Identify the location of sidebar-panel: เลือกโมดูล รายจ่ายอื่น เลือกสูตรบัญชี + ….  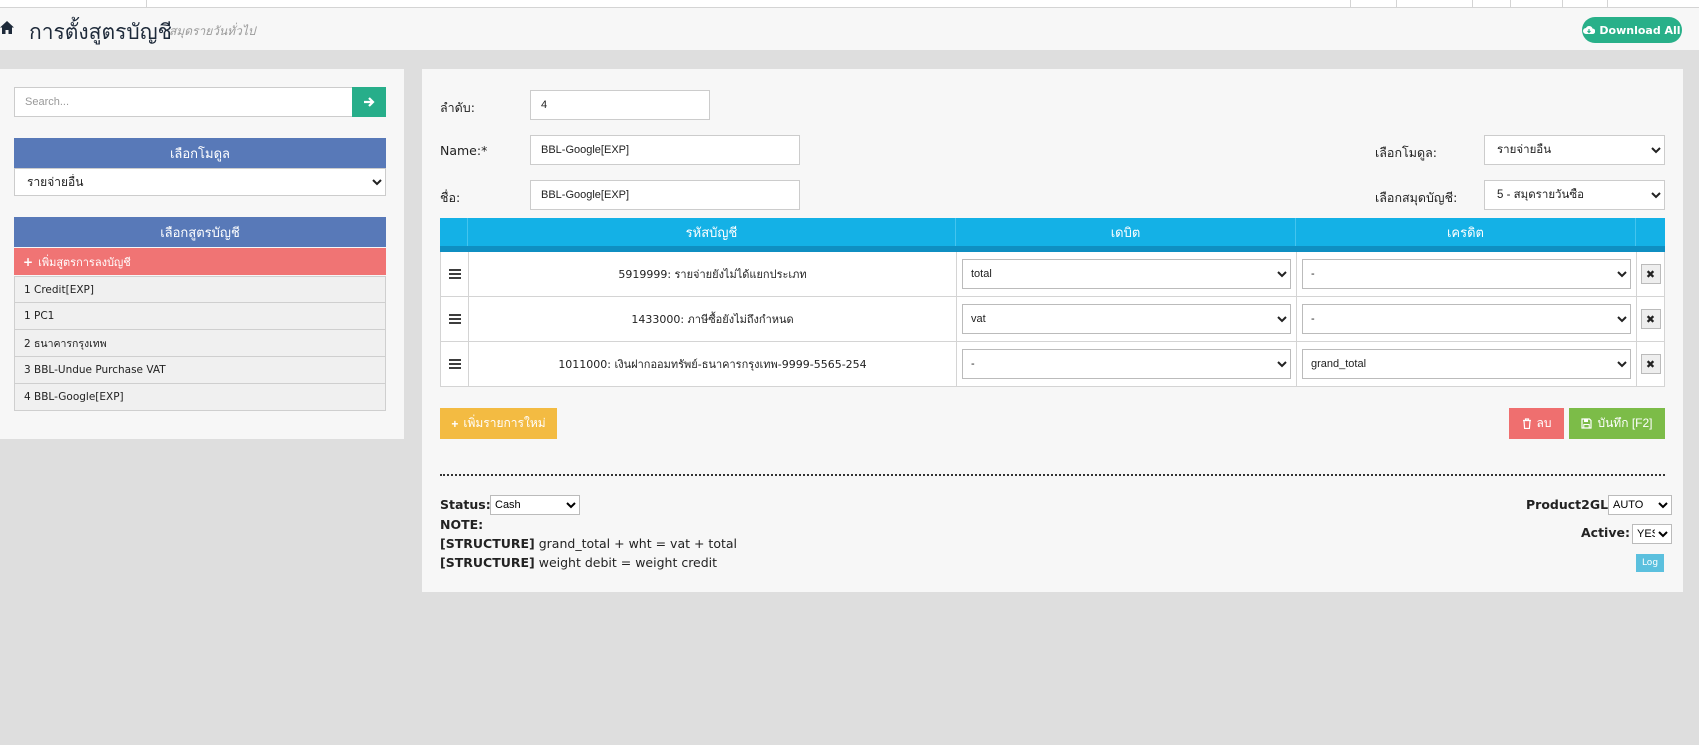
(202, 254).